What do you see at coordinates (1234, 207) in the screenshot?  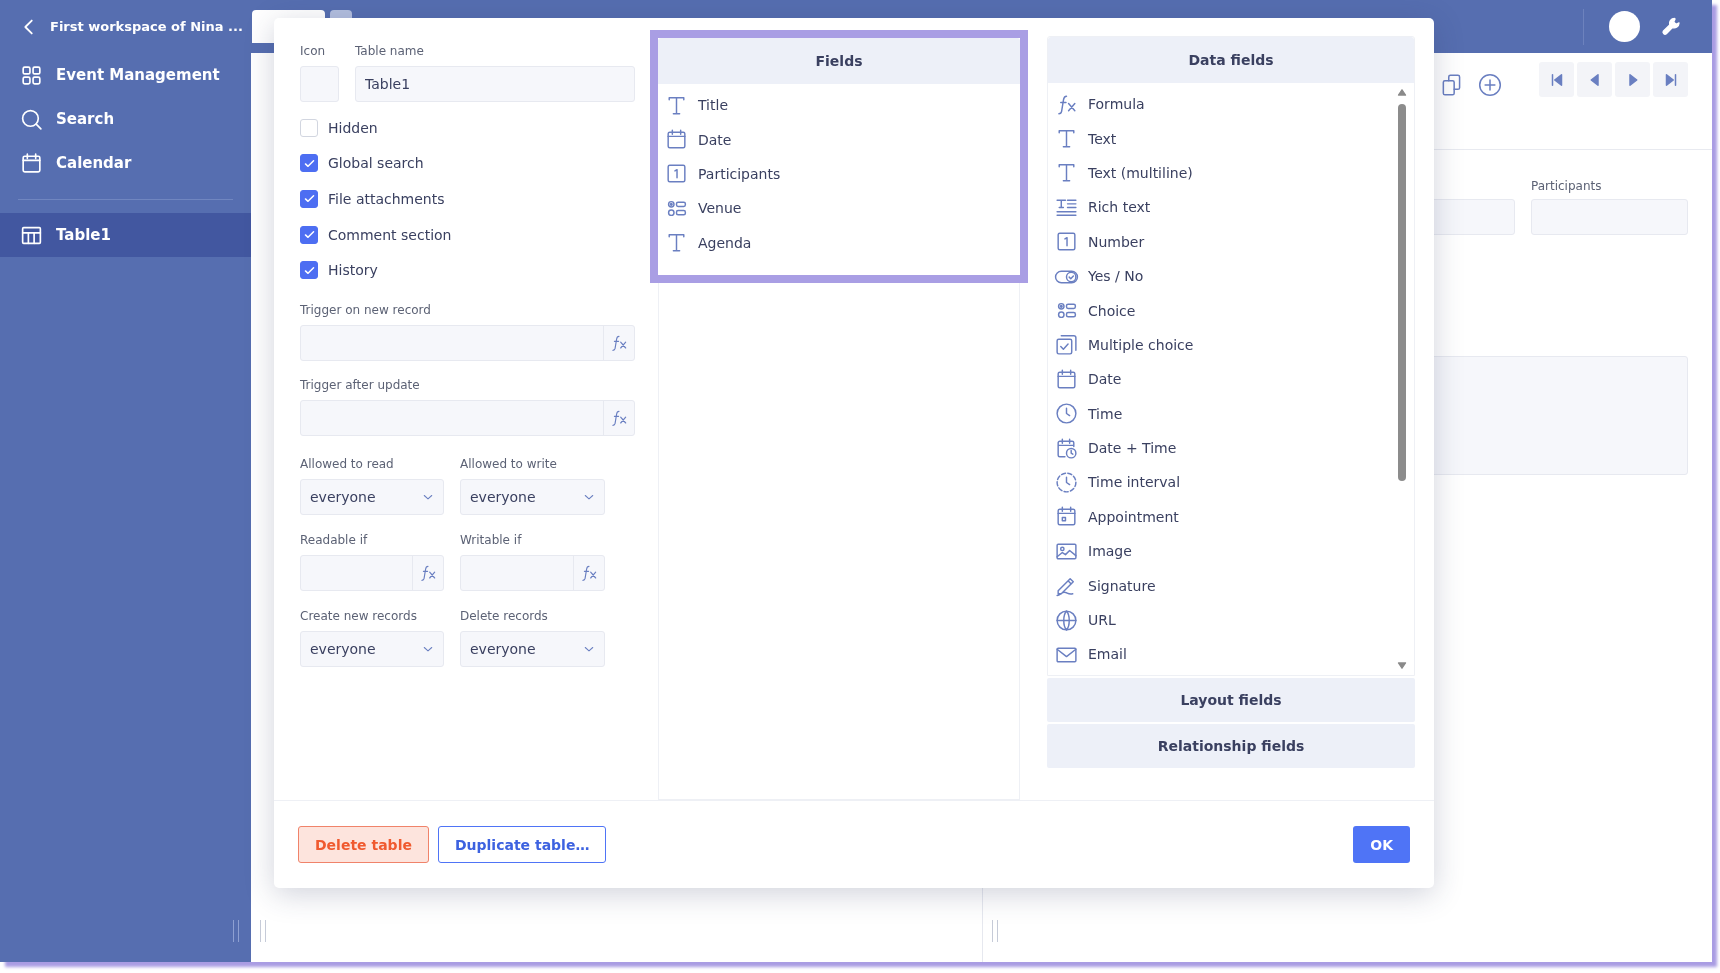 I see `field-type-item: Rich text` at bounding box center [1234, 207].